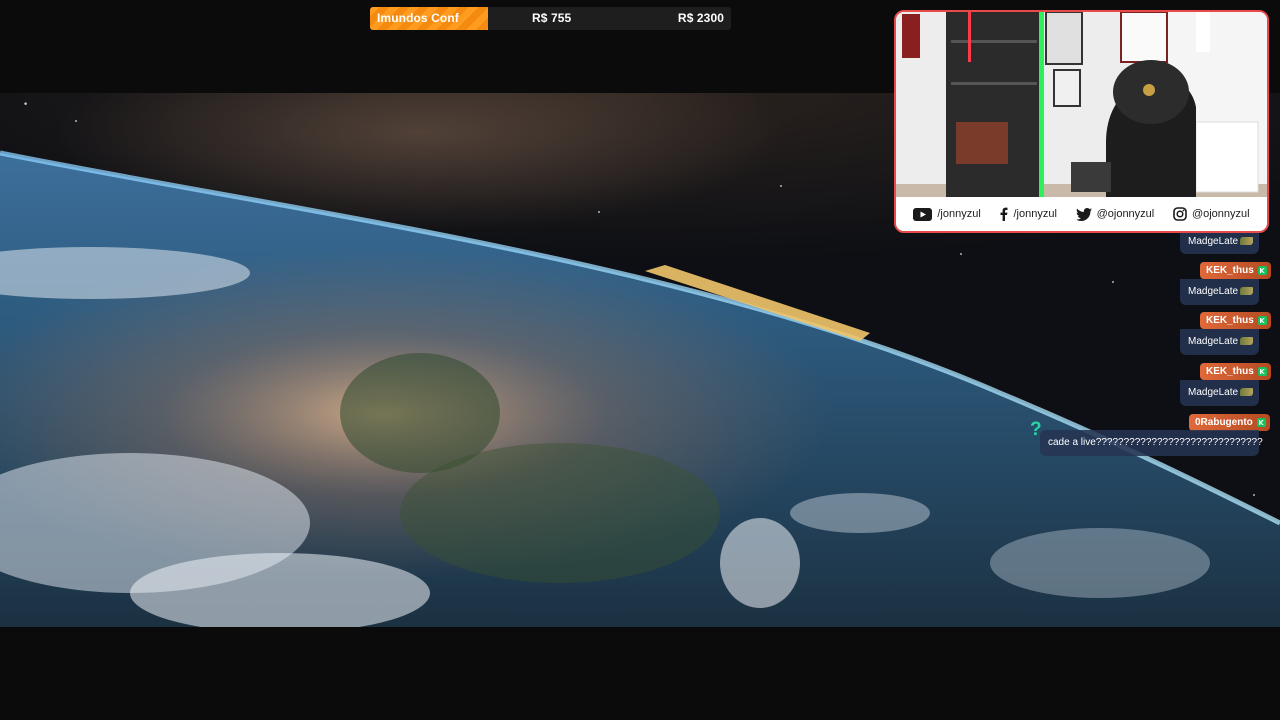  I want to click on goal-current-amount: R$ 755, so click(552, 18).